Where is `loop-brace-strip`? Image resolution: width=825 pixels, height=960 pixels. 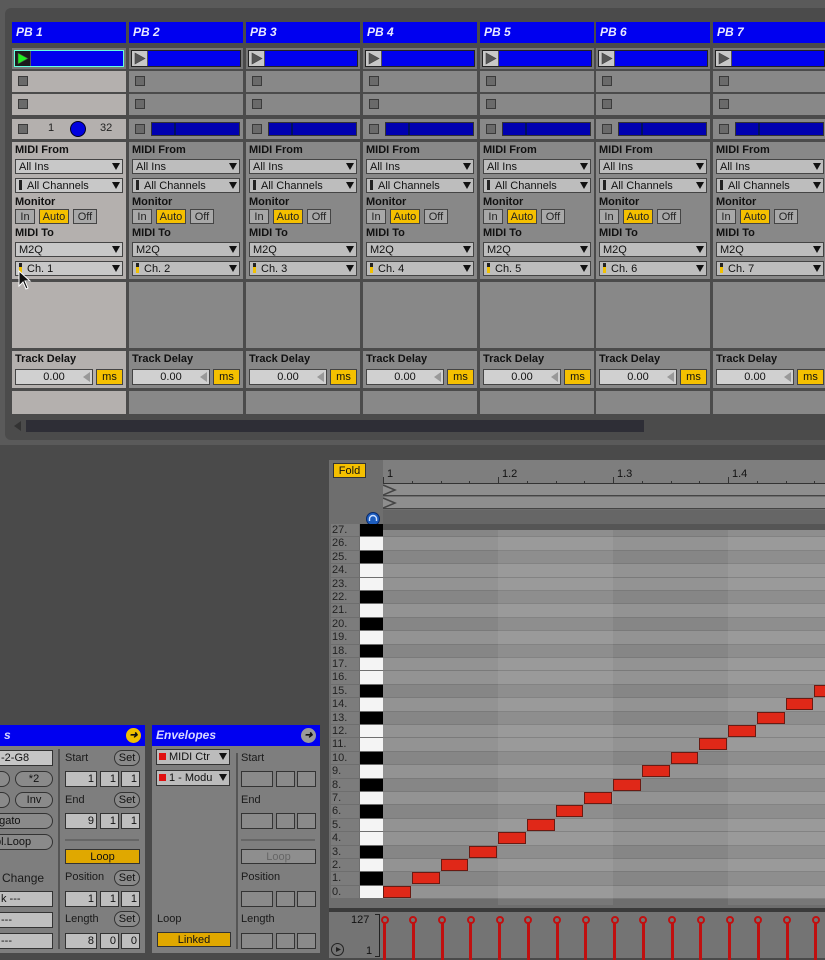
loop-brace-strip is located at coordinates (603, 490).